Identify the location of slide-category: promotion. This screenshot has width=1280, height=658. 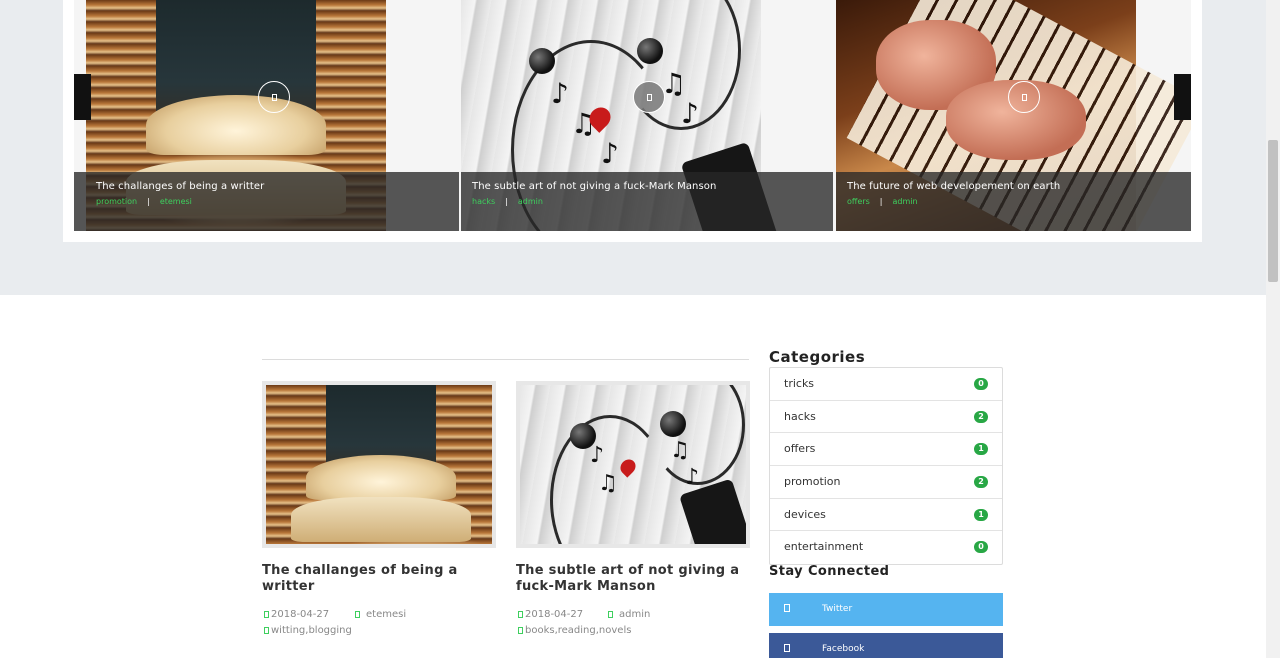
(116, 201).